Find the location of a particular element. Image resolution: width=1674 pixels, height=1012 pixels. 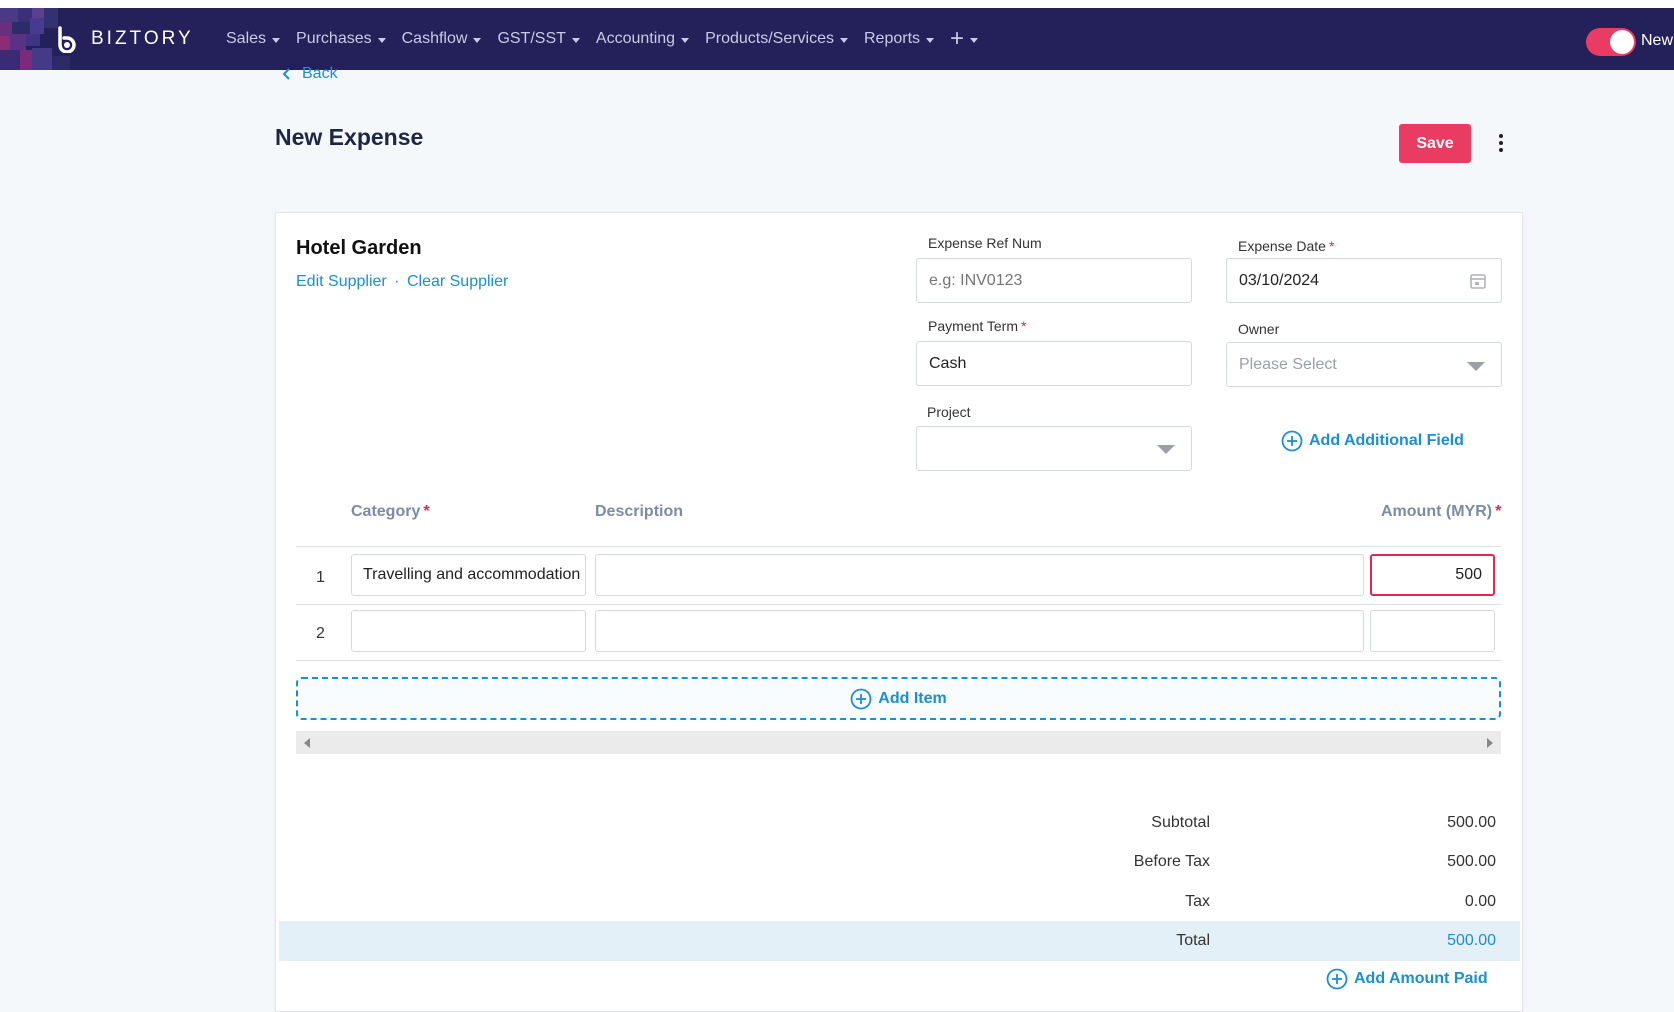

kebab-icon is located at coordinates (1501, 143).